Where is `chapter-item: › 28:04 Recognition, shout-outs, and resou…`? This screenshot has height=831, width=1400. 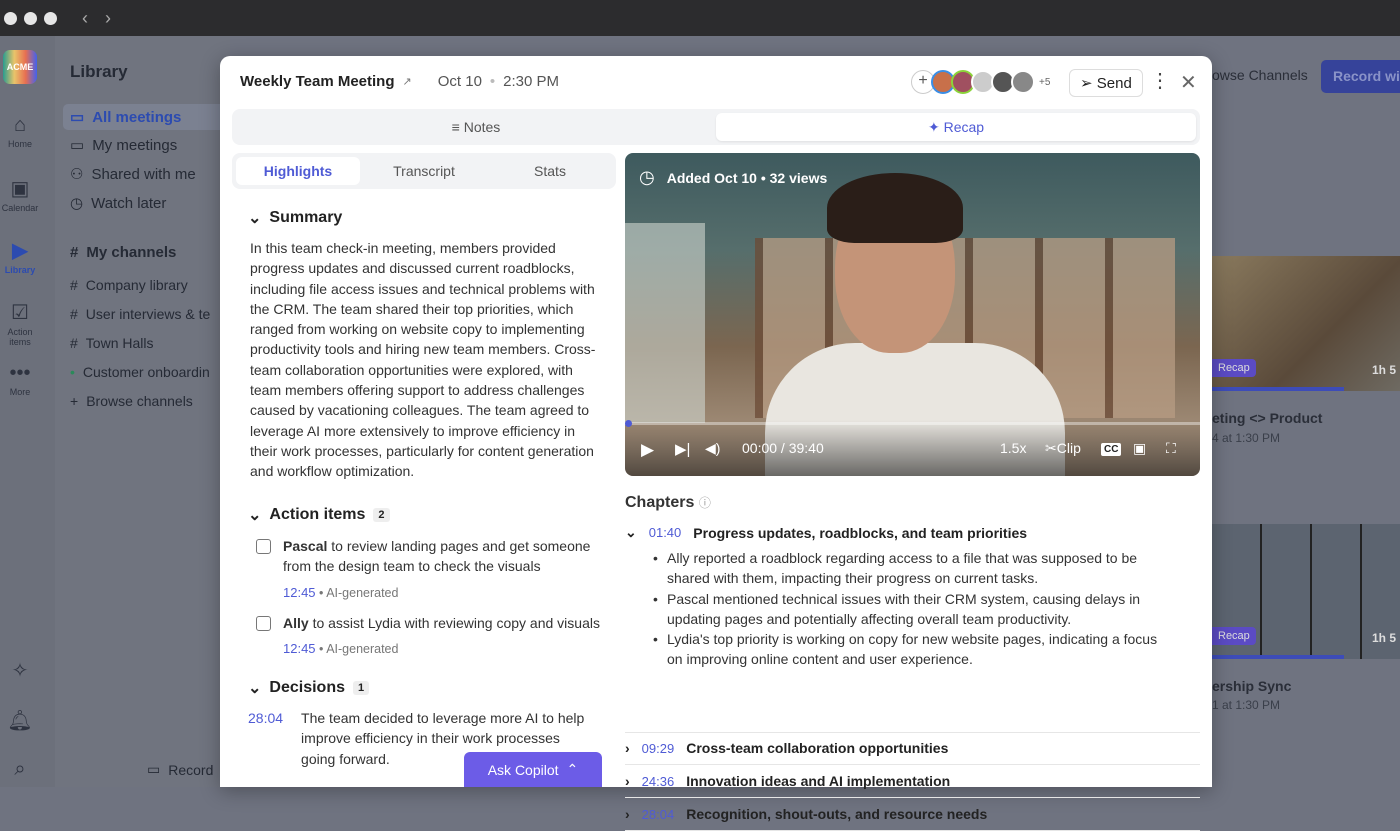
chapter-item: › 28:04 Recognition, shout-outs, and resou… is located at coordinates (912, 818).